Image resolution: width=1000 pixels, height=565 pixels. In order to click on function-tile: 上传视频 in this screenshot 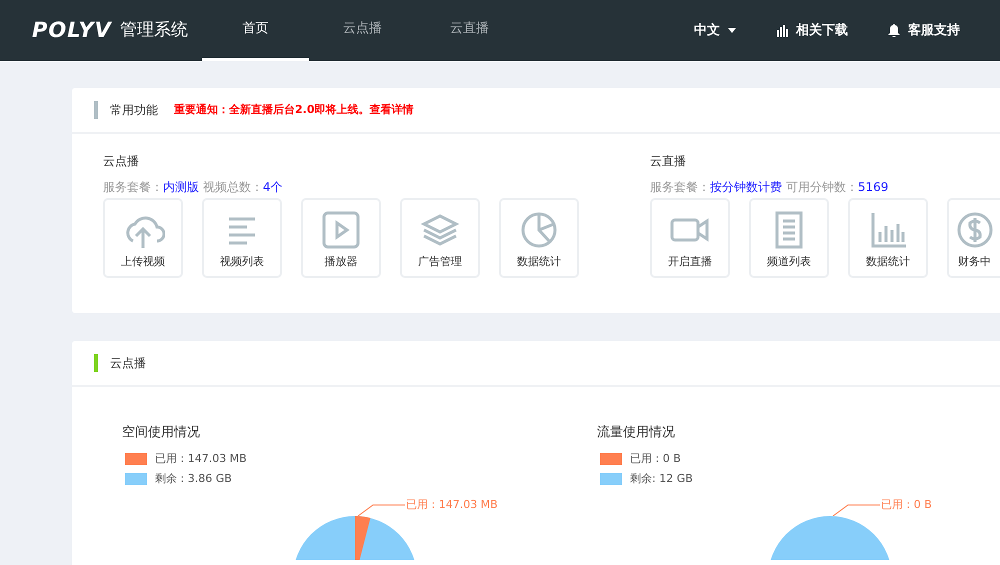, I will do `click(143, 238)`.